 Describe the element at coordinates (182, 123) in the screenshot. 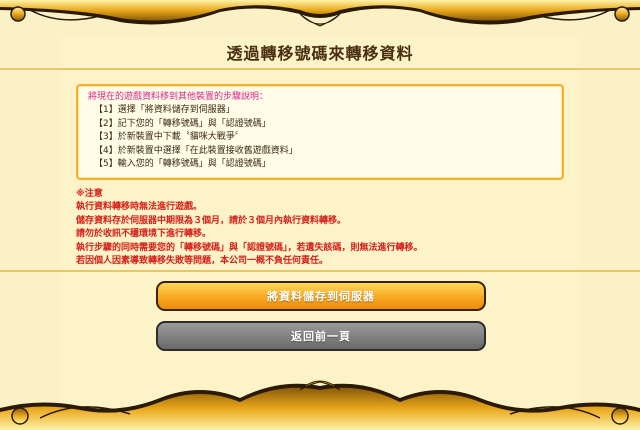

I see `step-item-2: 【2】記下您的「轉移號碼」與「認證號碼」` at that location.